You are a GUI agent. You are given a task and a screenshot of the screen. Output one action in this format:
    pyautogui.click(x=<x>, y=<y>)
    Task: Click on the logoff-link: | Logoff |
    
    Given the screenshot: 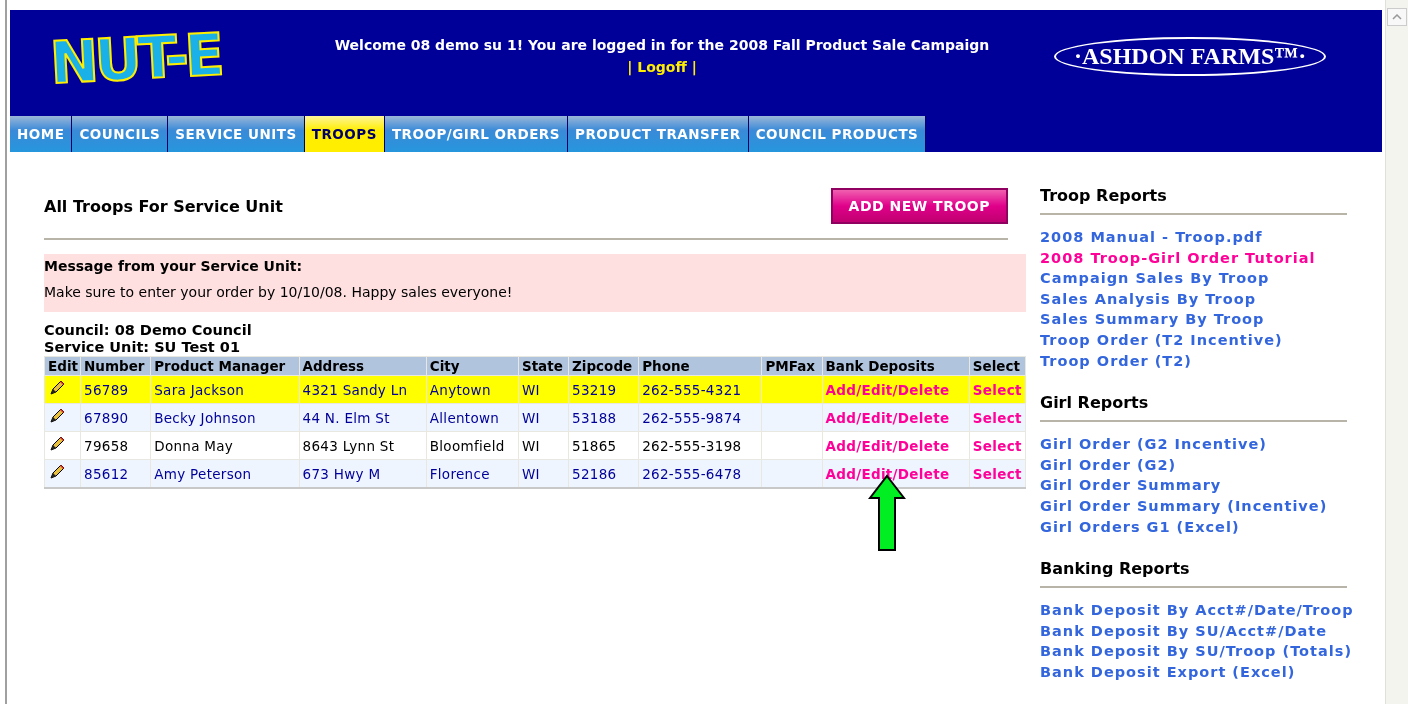 What is the action you would take?
    pyautogui.click(x=662, y=67)
    